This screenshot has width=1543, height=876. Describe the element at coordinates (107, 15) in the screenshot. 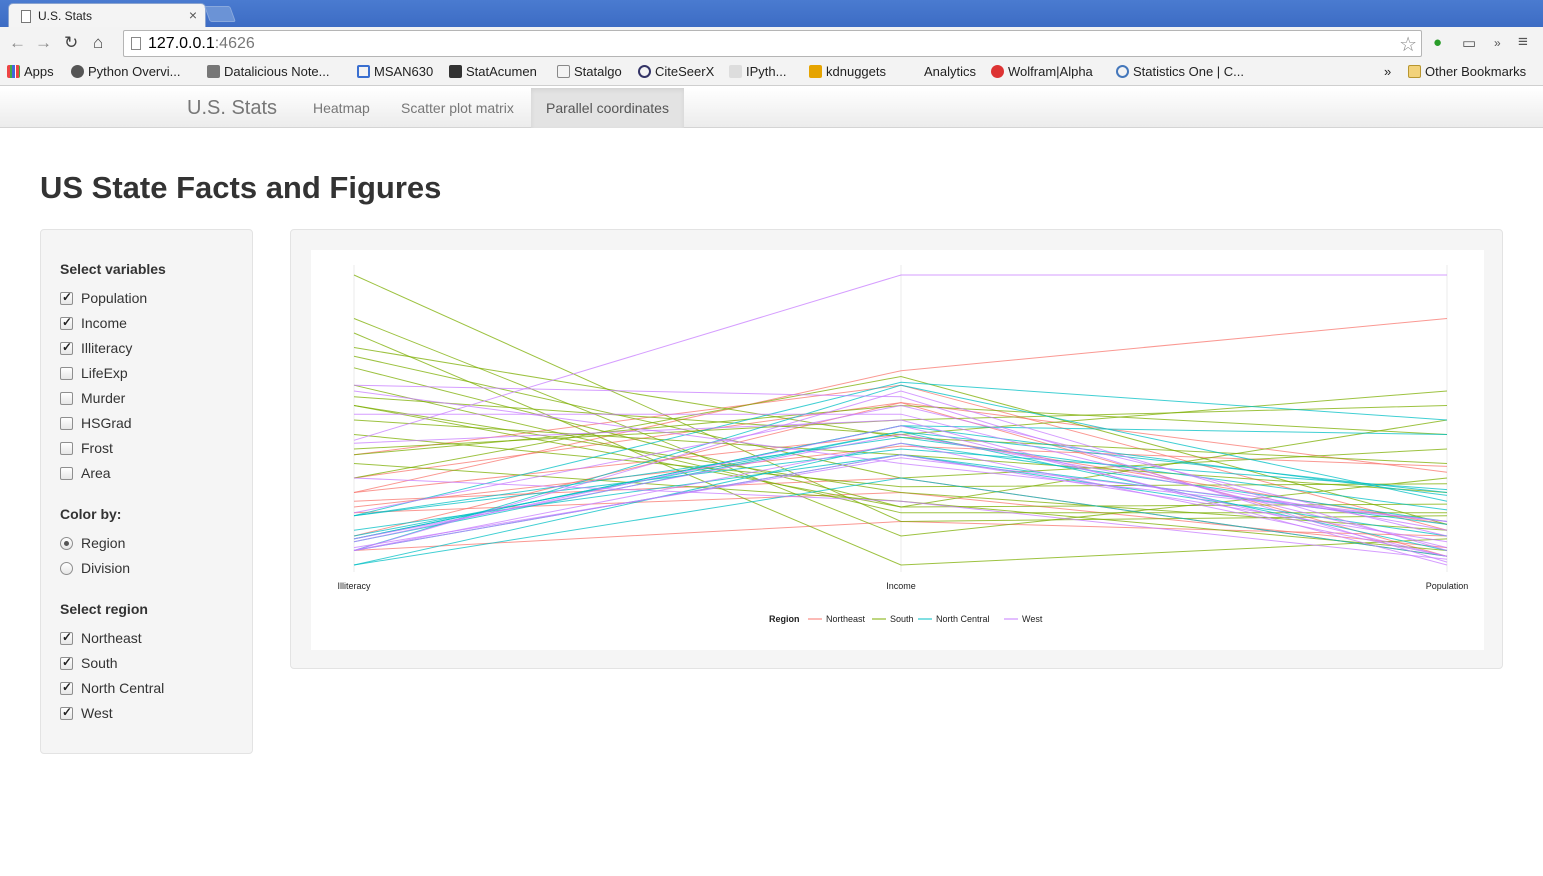

I see `browser-tab: U.S. Stats ×` at that location.